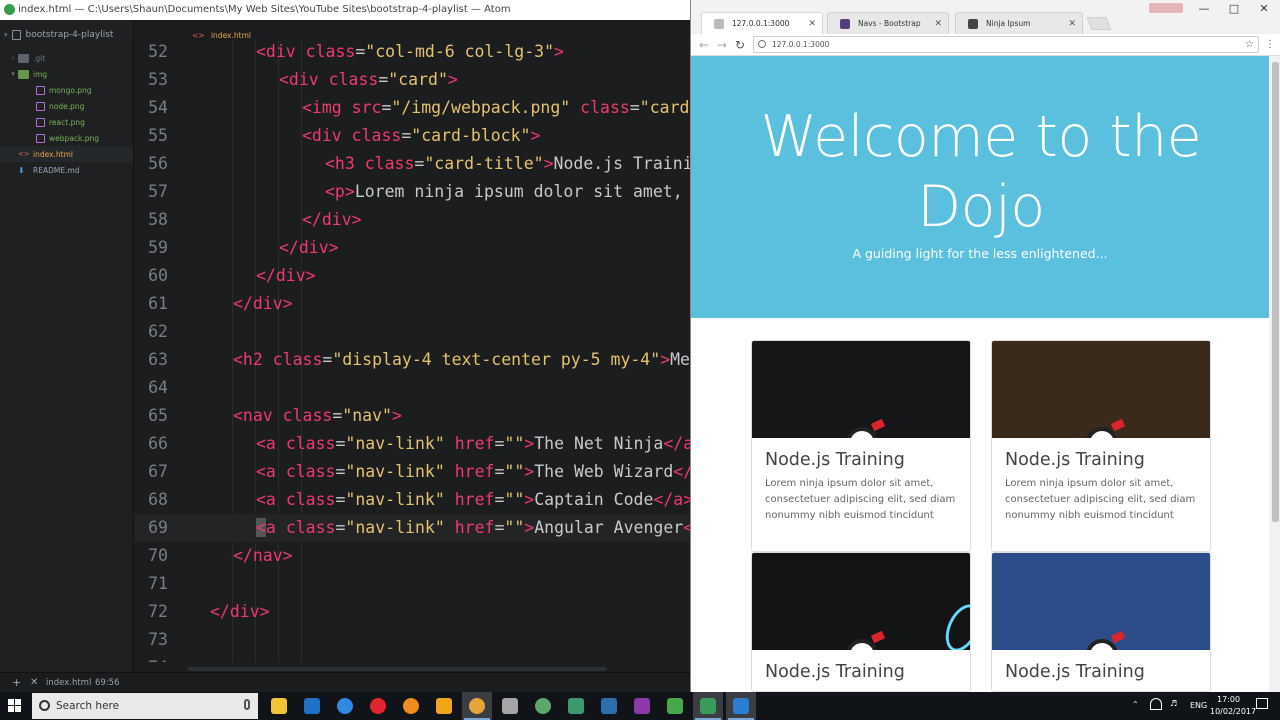 The image size is (1280, 720). What do you see at coordinates (345, 706) in the screenshot?
I see `edge-icon` at bounding box center [345, 706].